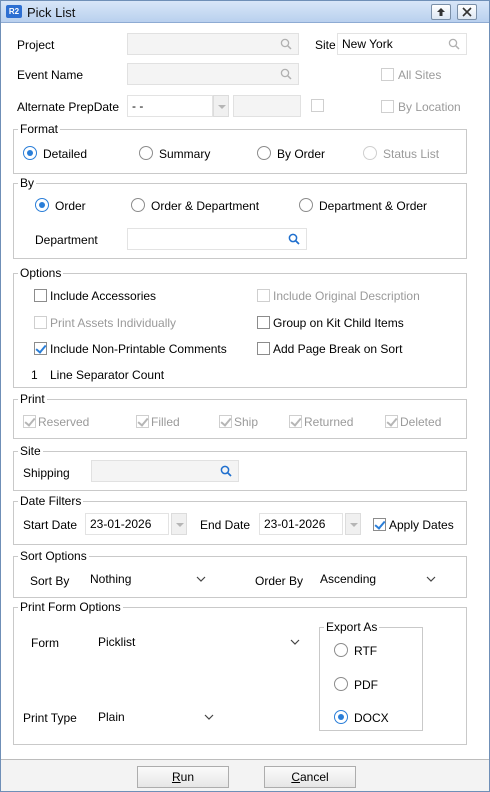 This screenshot has width=490, height=792. What do you see at coordinates (217, 239) in the screenshot?
I see `department-field` at bounding box center [217, 239].